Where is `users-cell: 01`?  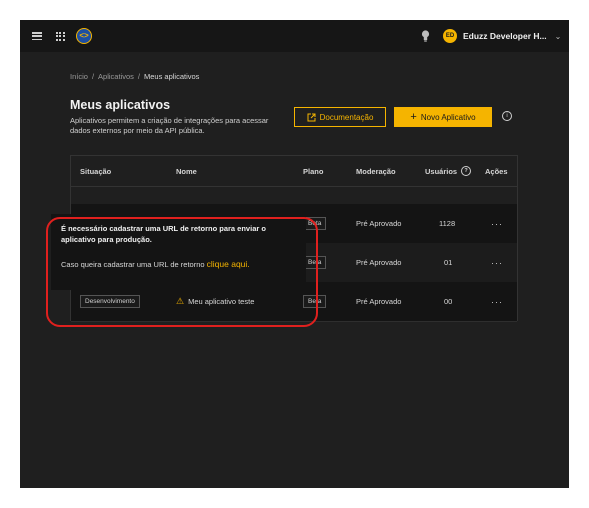
users-cell: 01 is located at coordinates (448, 262).